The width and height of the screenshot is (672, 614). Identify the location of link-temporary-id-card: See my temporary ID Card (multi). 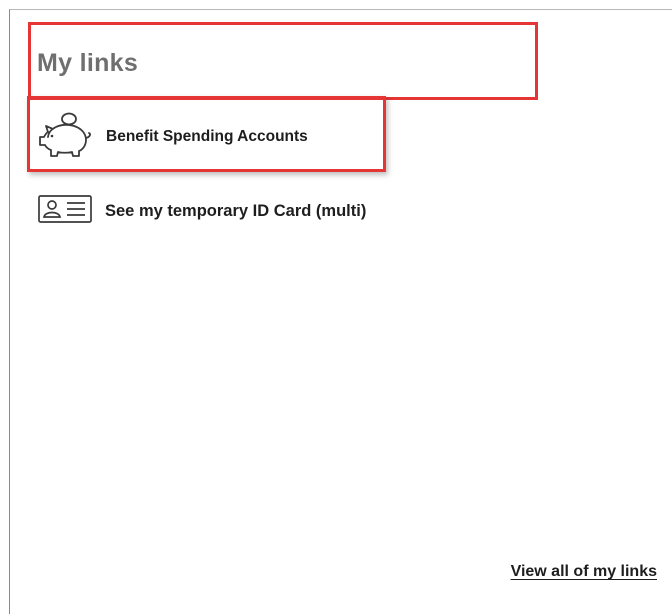
(201, 211).